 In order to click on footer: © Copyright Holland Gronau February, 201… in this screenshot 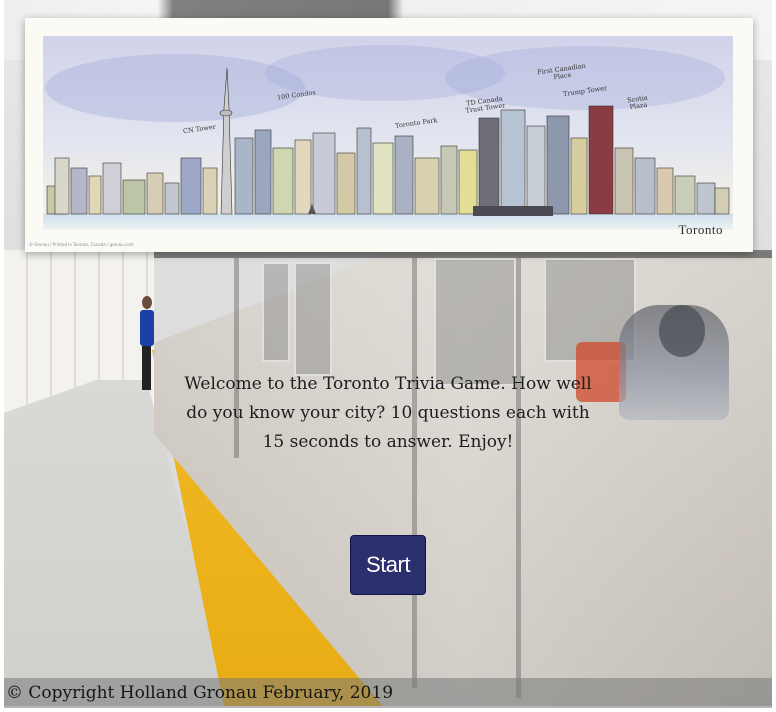, I will do `click(388, 693)`.